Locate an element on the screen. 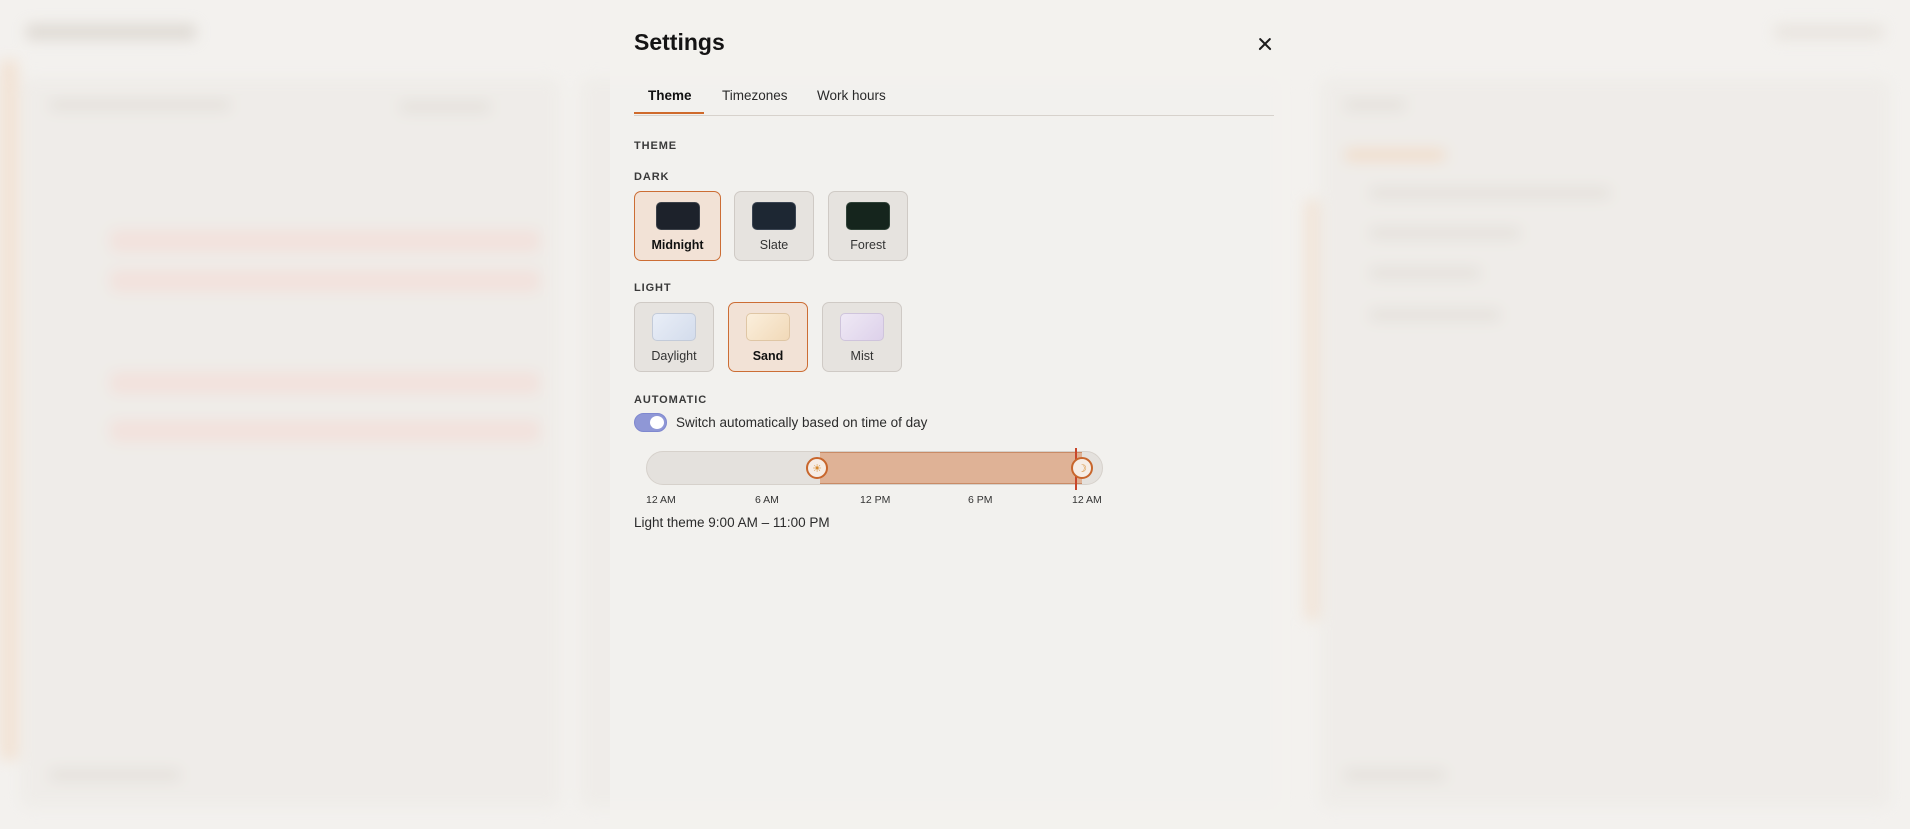  light-hours-timeline: ☀ ☽ is located at coordinates (874, 469).